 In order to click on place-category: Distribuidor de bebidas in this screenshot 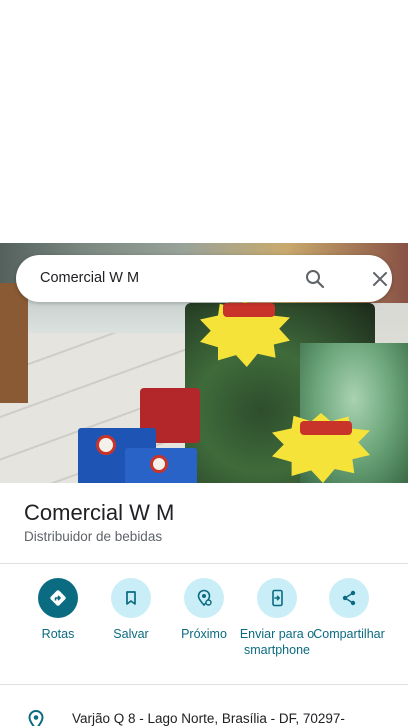, I will do `click(93, 536)`.